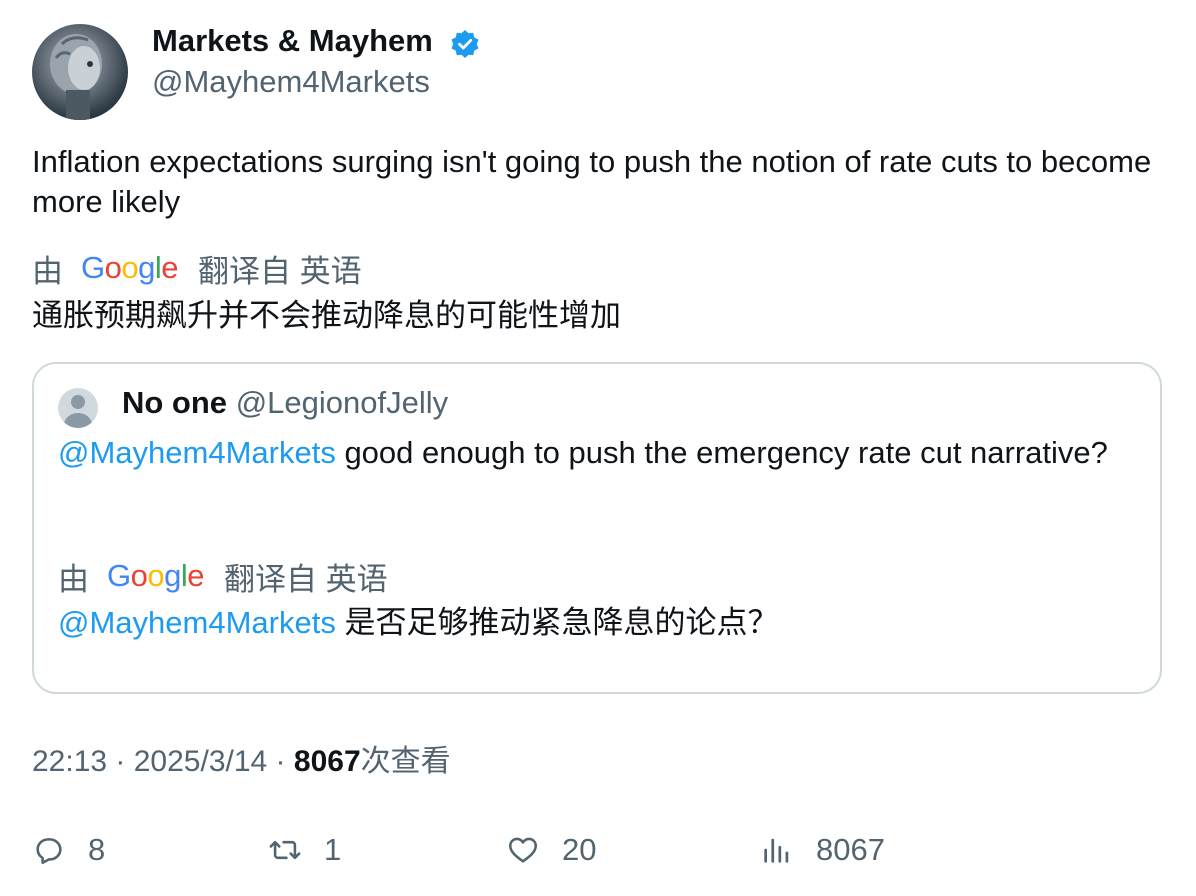 The height and width of the screenshot is (896, 1196). What do you see at coordinates (280, 268) in the screenshot?
I see `translation-from-label: 翻译自 英语` at bounding box center [280, 268].